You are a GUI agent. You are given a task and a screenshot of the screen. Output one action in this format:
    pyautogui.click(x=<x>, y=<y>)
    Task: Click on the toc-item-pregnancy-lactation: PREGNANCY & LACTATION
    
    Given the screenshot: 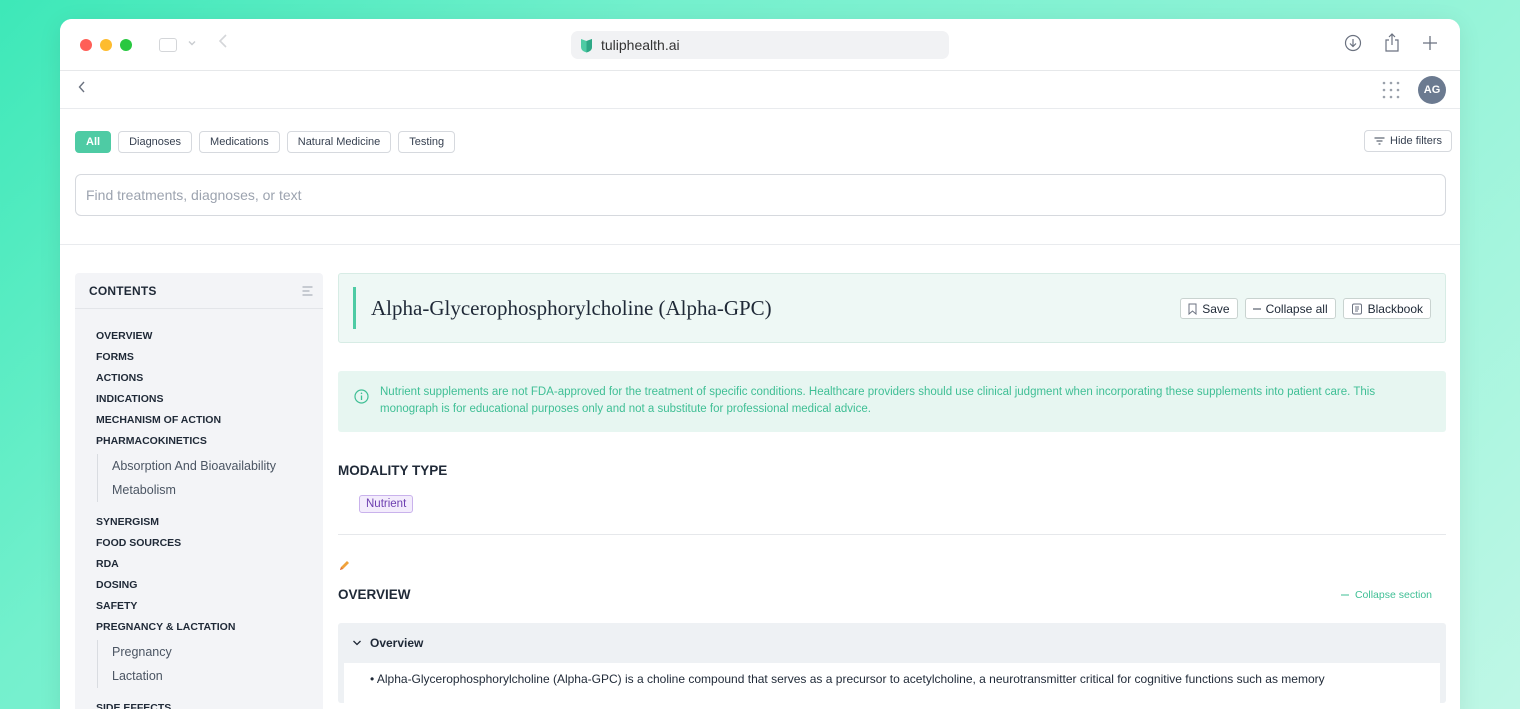 What is the action you would take?
    pyautogui.click(x=209, y=627)
    